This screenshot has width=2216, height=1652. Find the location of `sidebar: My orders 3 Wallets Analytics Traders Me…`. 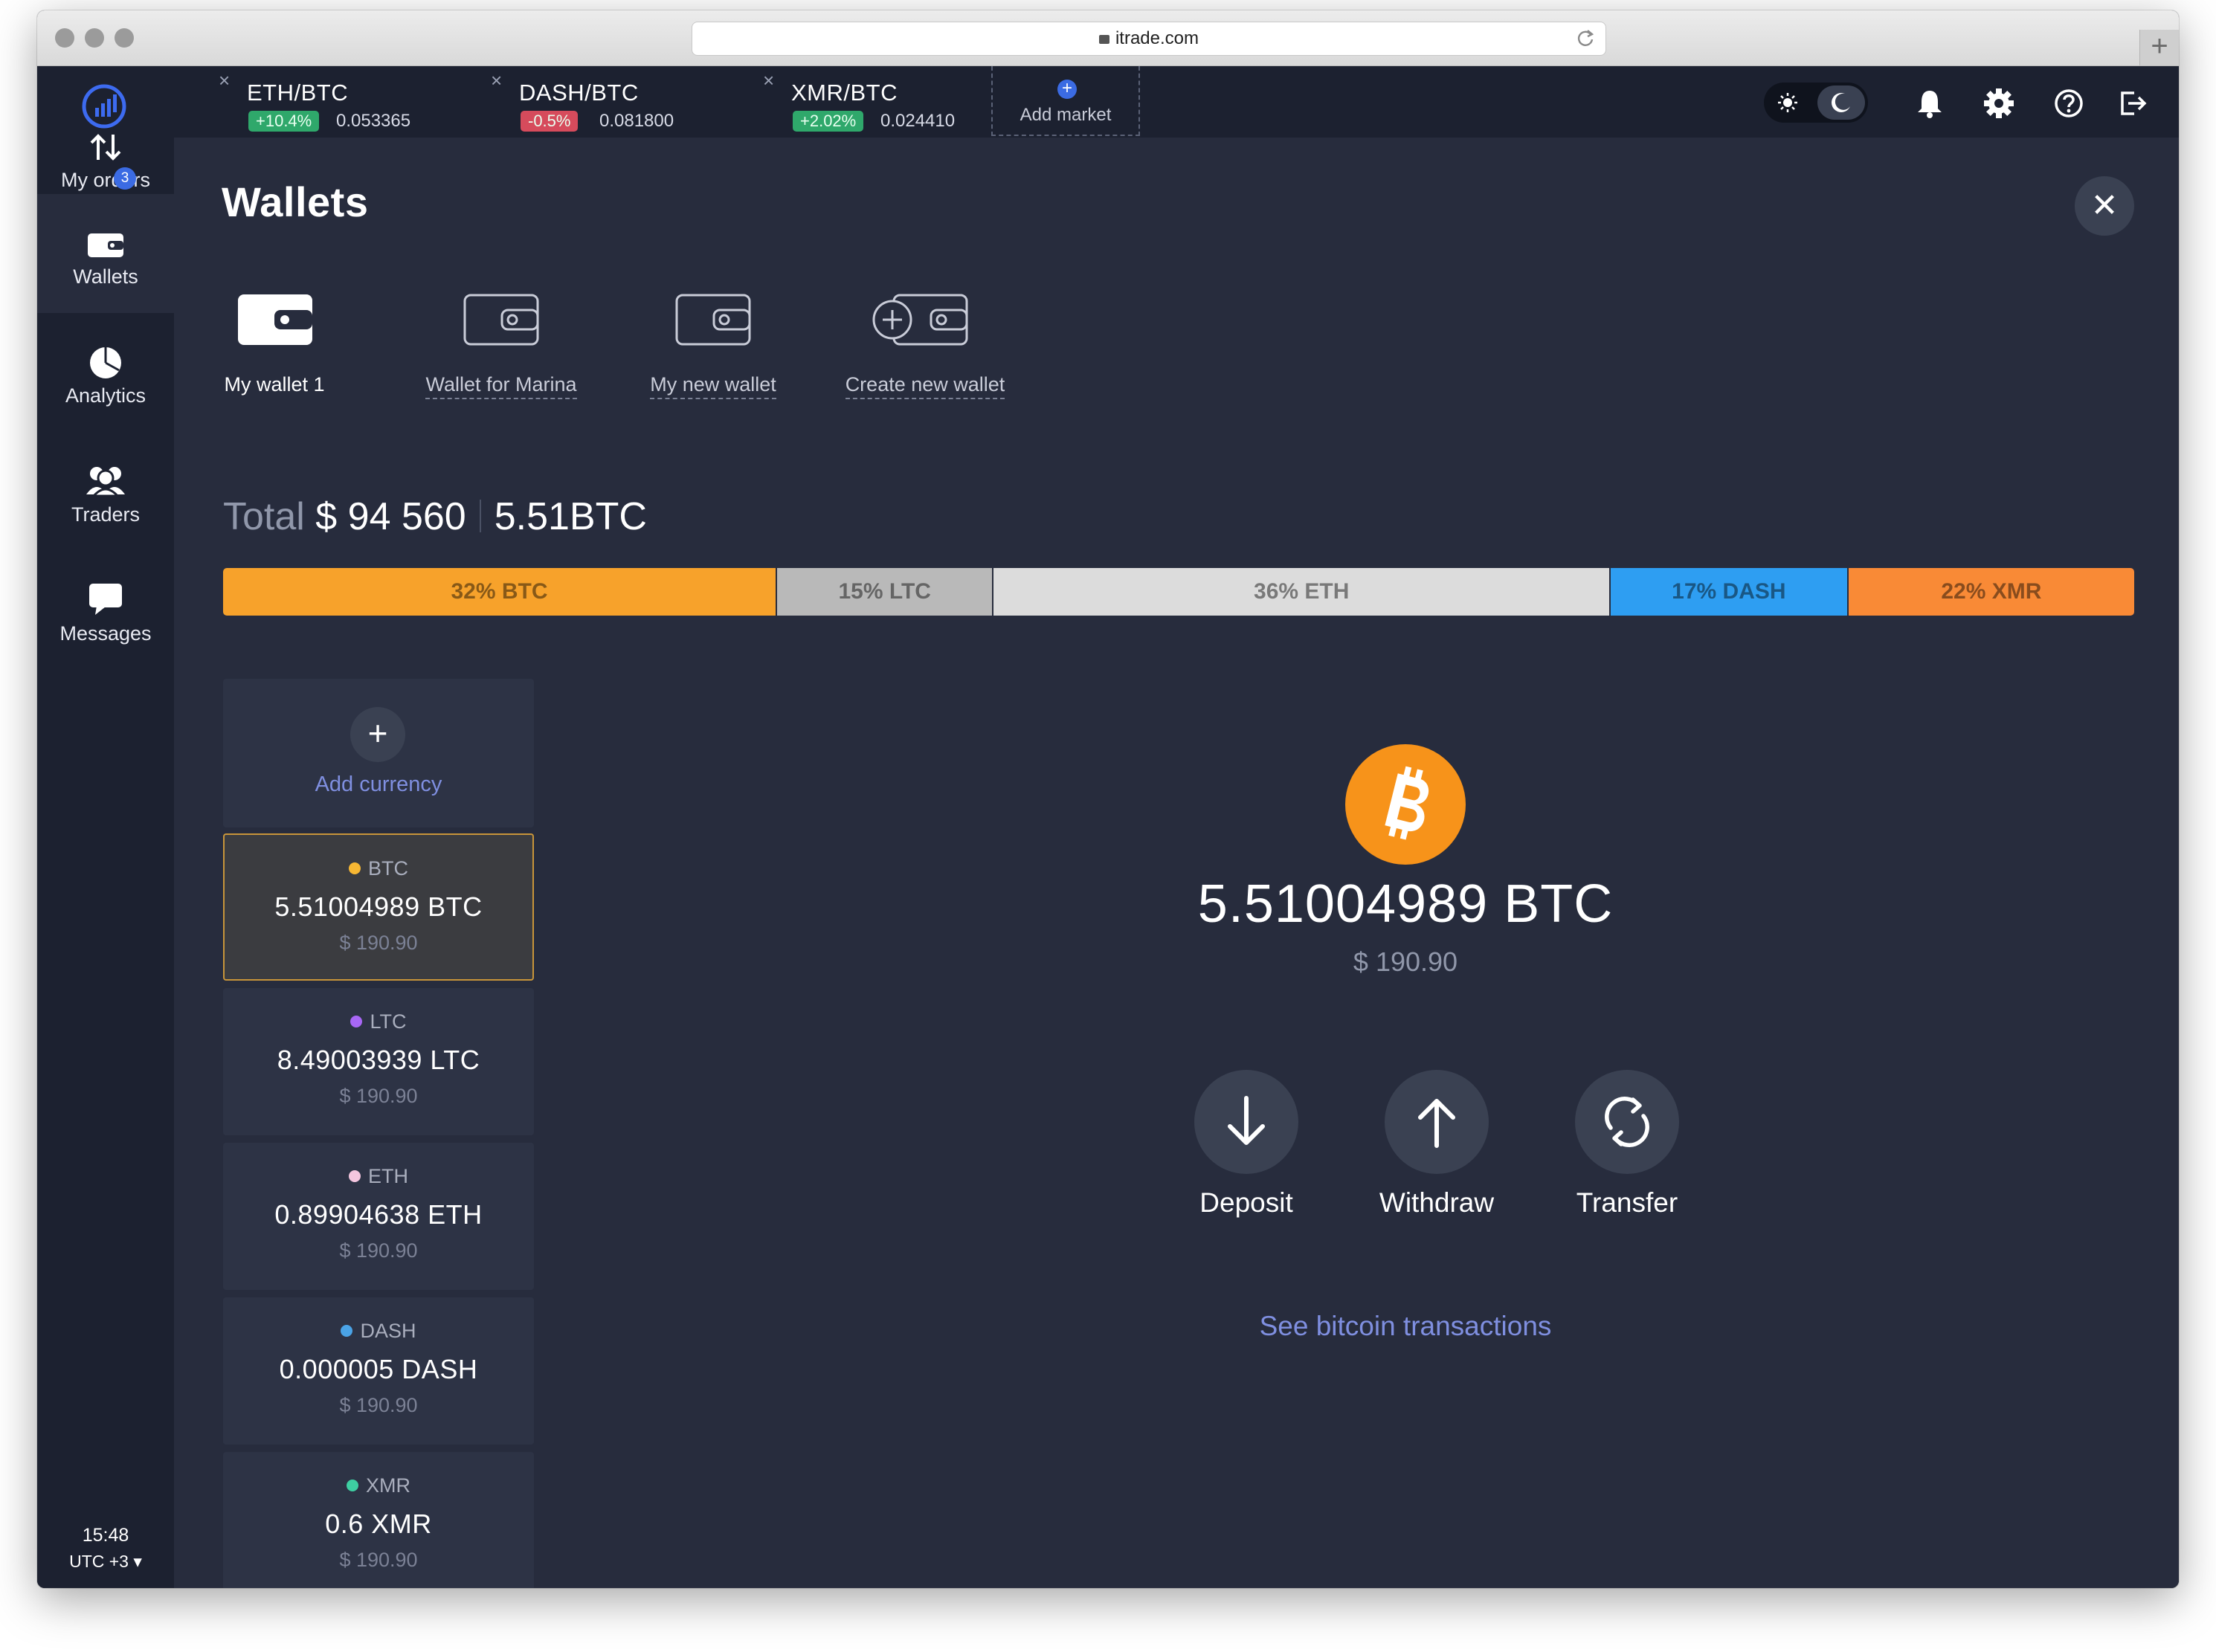

sidebar: My orders 3 Wallets Analytics Traders Me… is located at coordinates (105, 827).